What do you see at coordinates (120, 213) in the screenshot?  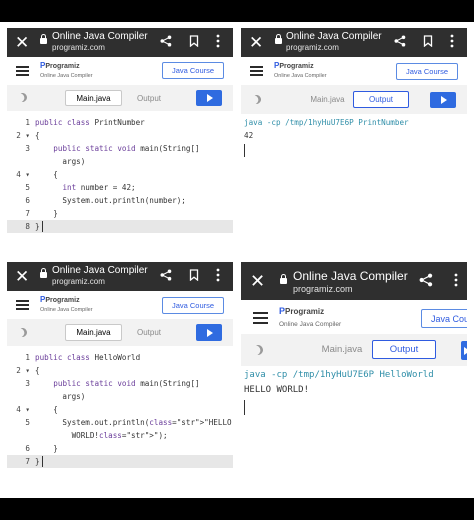 I see `code-line: 7 }` at bounding box center [120, 213].